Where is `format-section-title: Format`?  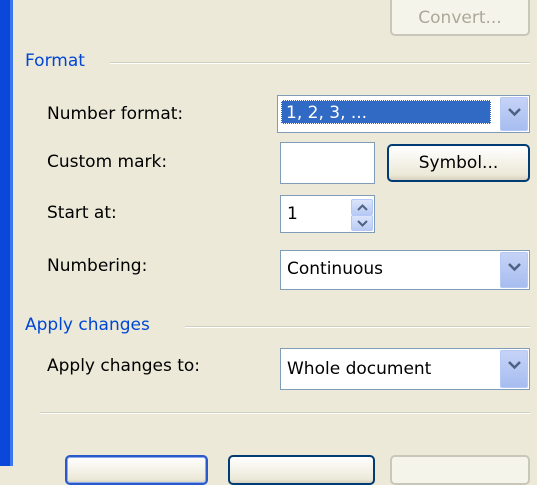
format-section-title: Format is located at coordinates (55, 61).